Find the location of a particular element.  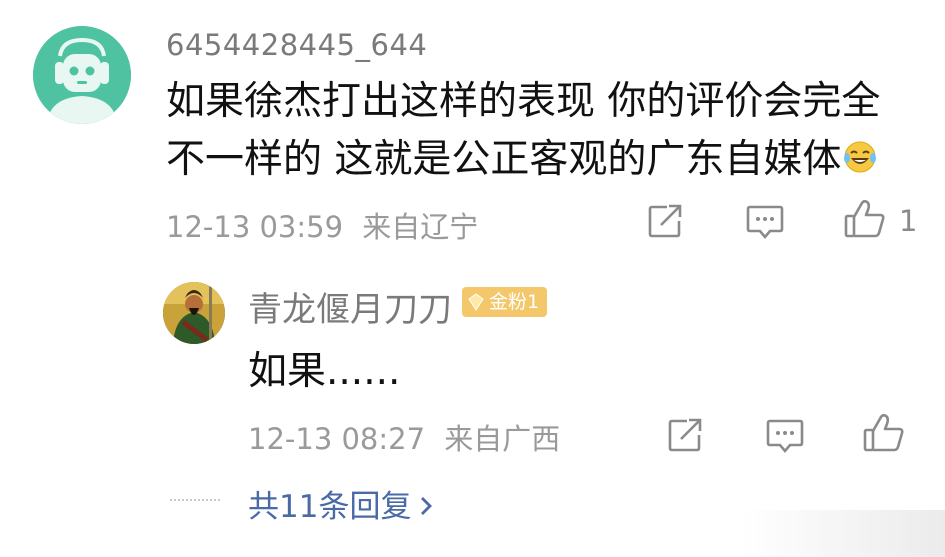

main-comment-username: 6454428445_644 is located at coordinates (296, 45).